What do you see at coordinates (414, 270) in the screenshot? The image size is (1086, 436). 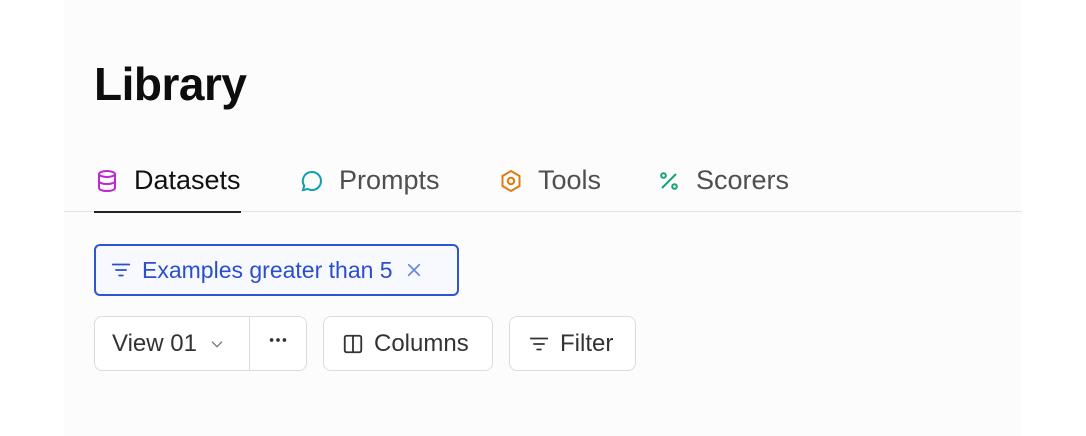 I see `close-icon` at bounding box center [414, 270].